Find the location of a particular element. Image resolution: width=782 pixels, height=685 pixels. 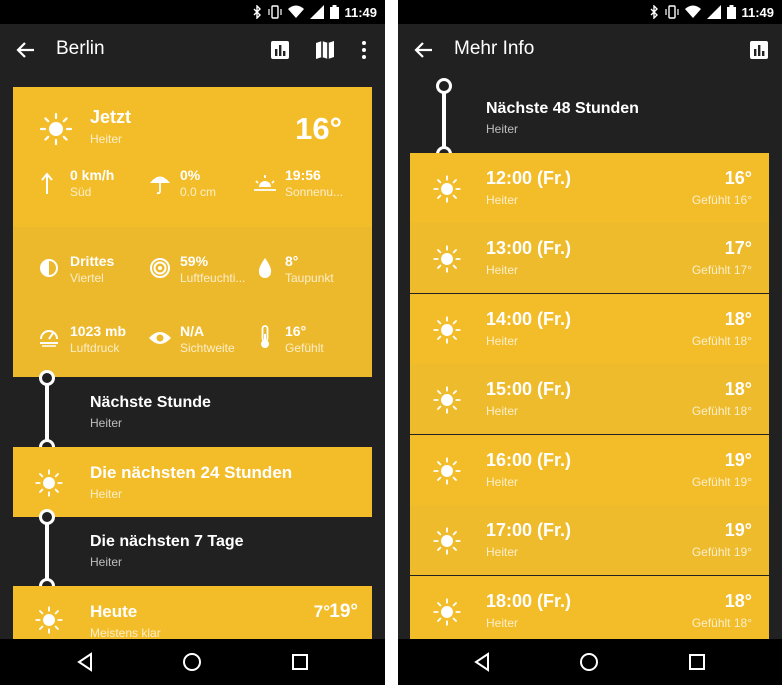

now-label: Jetzt is located at coordinates (111, 117).